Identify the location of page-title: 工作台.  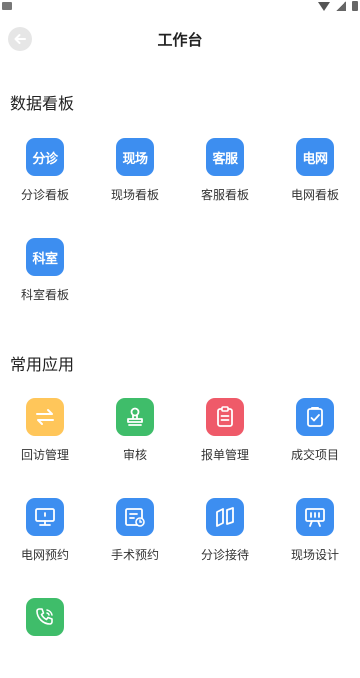
(180, 40).